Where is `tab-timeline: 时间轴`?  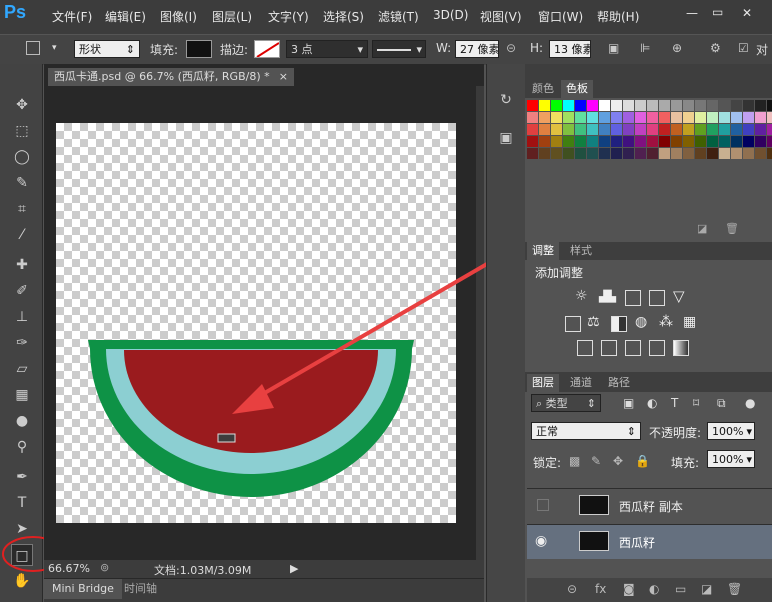 tab-timeline: 时间轴 is located at coordinates (140, 589).